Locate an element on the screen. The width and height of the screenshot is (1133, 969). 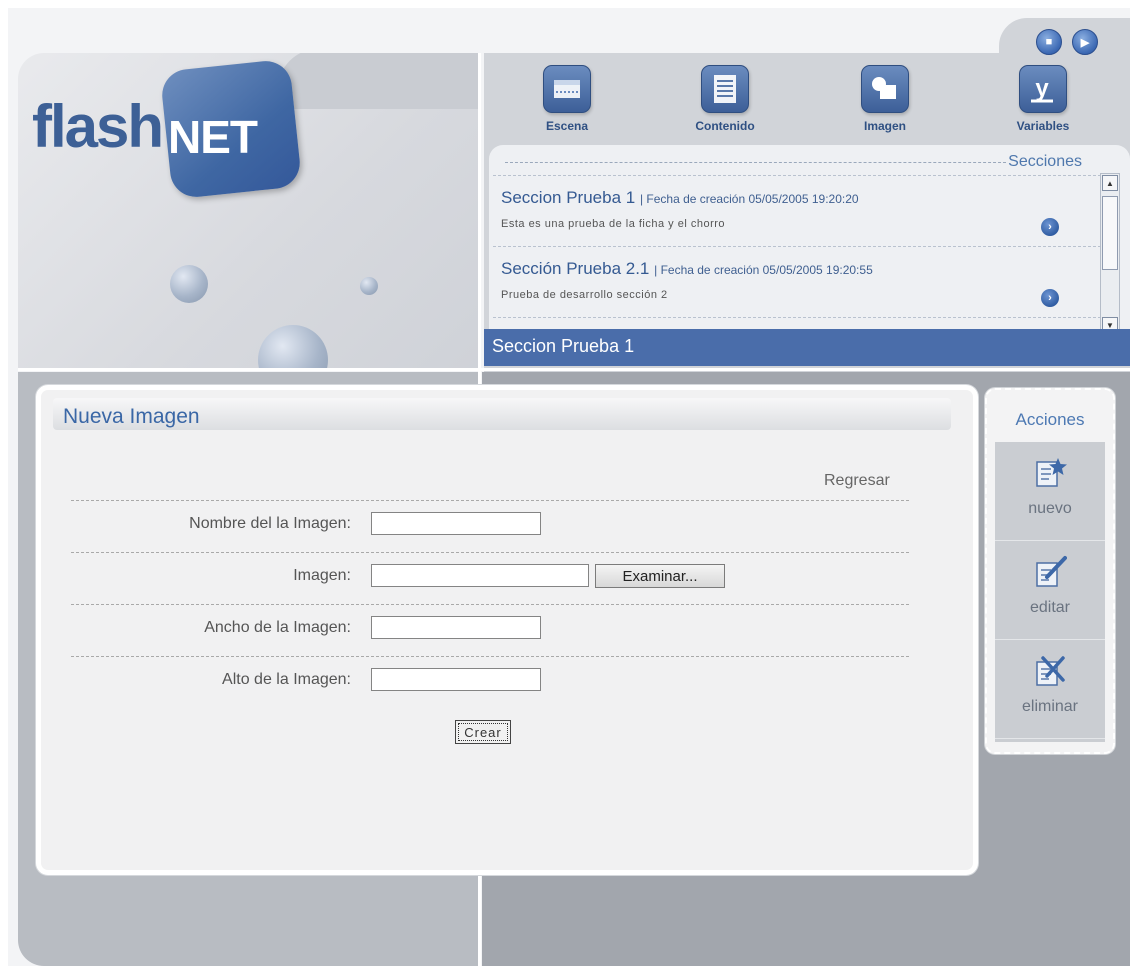
horizontal-divider is located at coordinates (574, 369).